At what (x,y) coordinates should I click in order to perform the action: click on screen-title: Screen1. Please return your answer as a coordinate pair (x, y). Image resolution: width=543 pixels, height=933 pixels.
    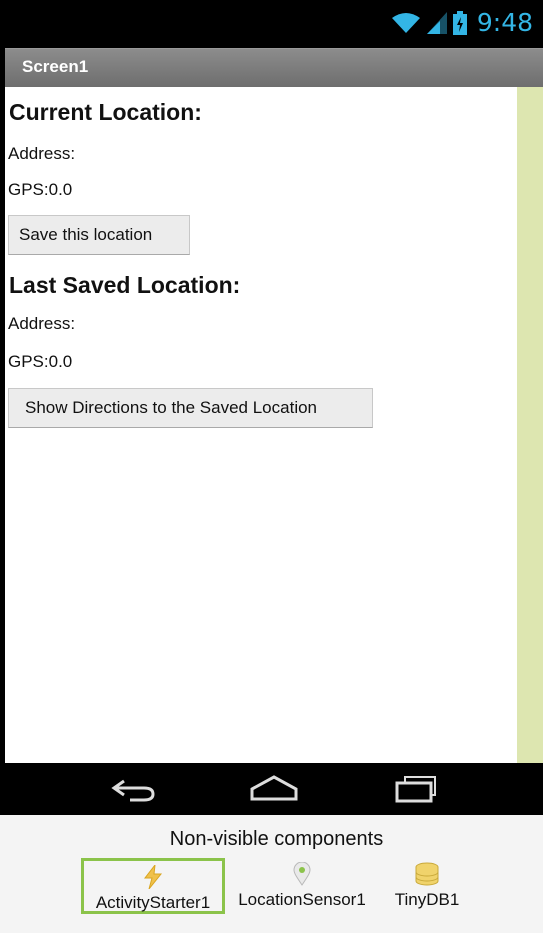
    Looking at the image, I should click on (55, 66).